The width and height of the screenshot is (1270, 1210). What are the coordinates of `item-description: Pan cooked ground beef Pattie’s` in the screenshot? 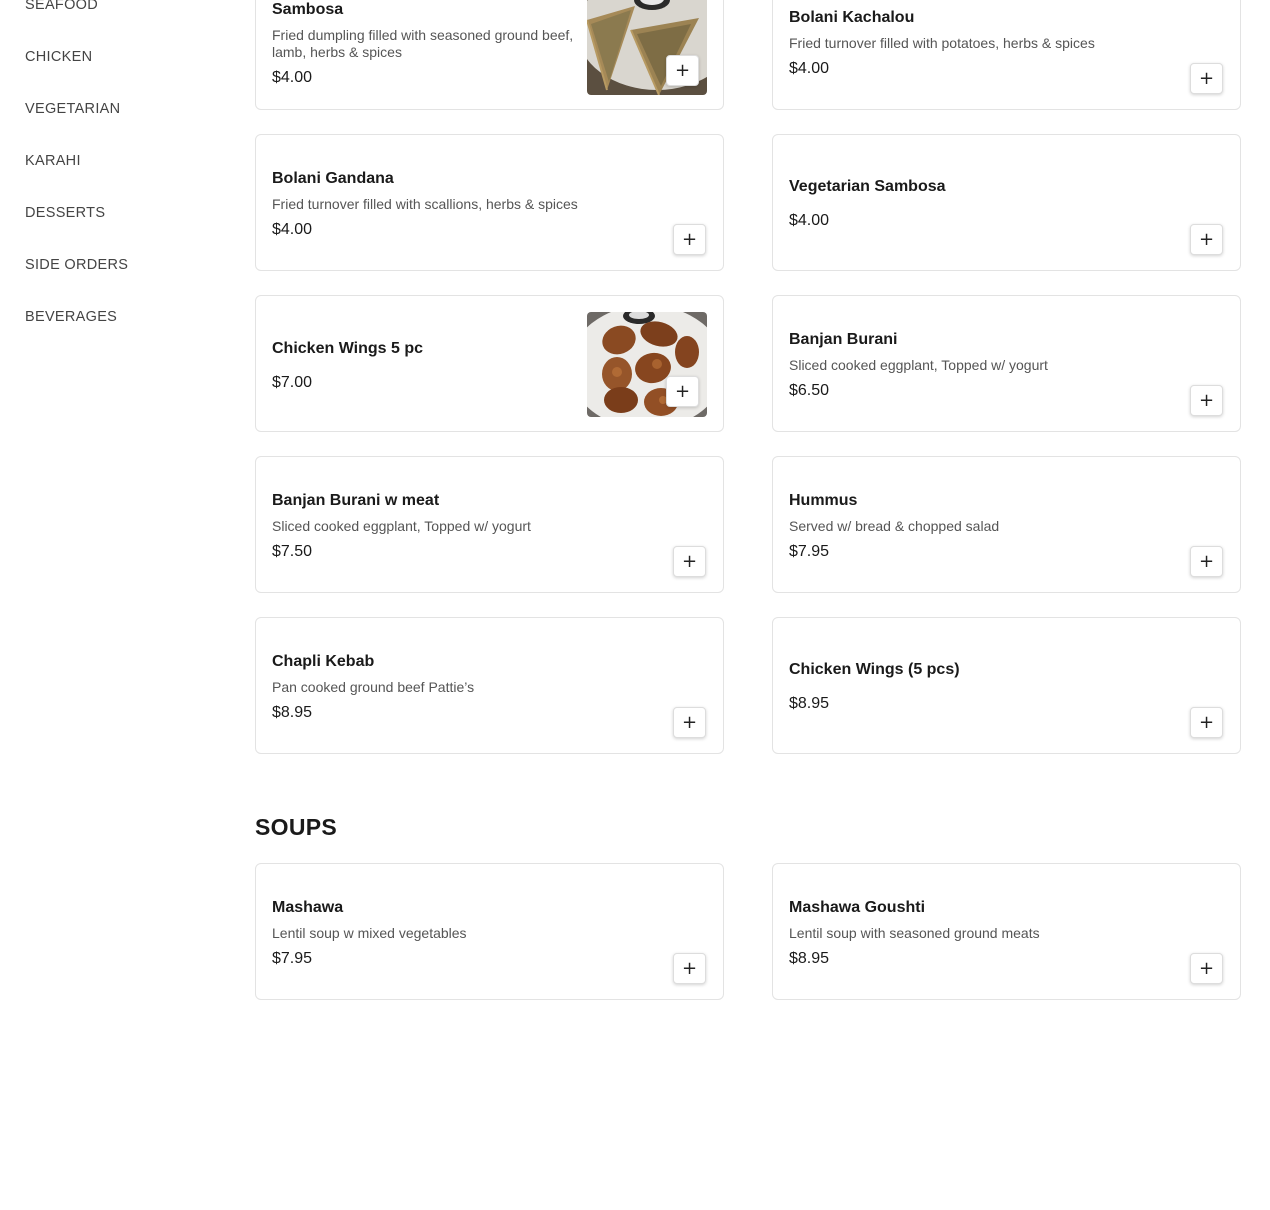 It's located at (373, 687).